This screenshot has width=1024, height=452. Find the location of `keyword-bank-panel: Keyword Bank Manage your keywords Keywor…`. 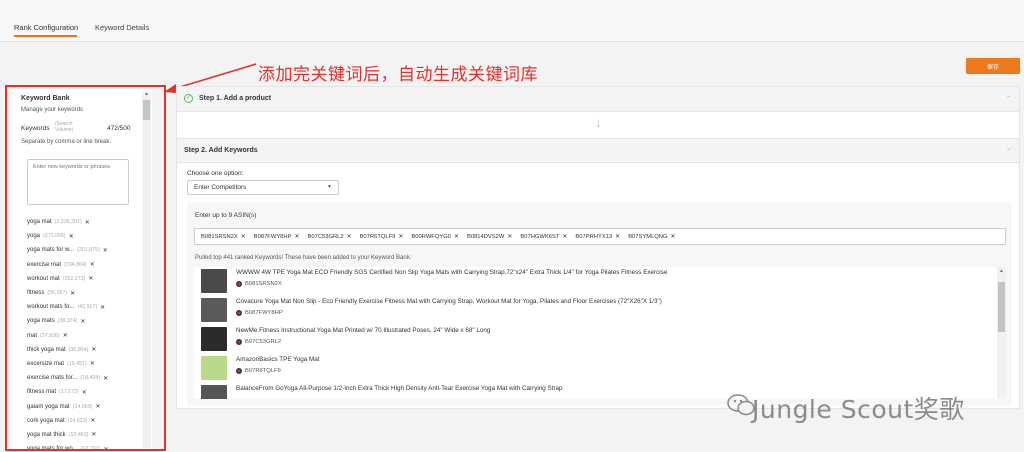

keyword-bank-panel: Keyword Bank Manage your keywords Keywor… is located at coordinates (82, 269).